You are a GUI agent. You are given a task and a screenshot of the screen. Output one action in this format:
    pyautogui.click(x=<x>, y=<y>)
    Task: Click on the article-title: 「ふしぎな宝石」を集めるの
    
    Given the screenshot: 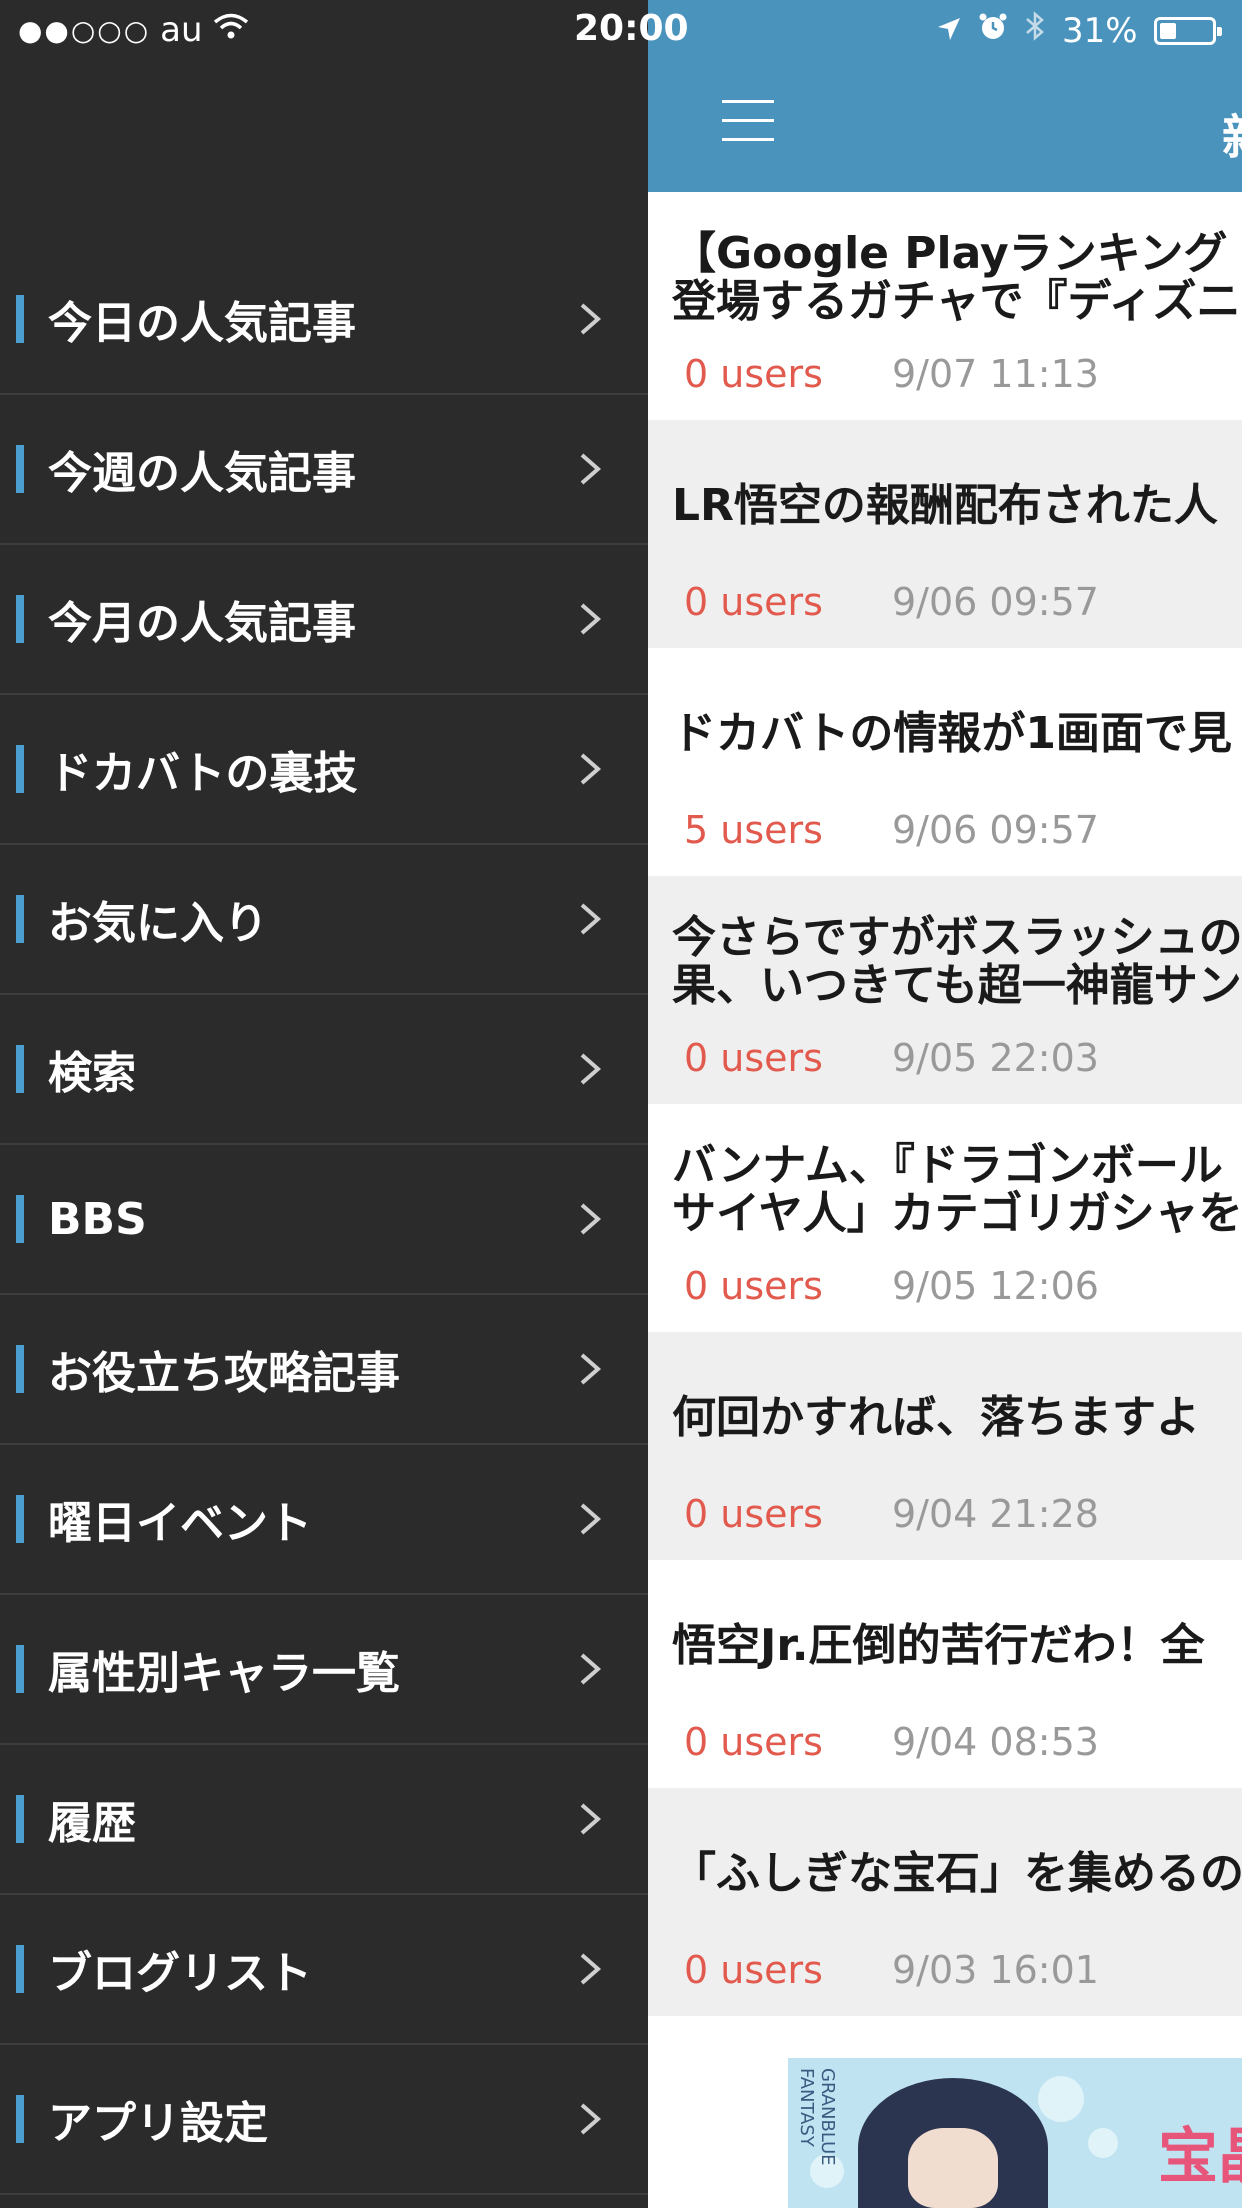 What is the action you would take?
    pyautogui.click(x=957, y=1874)
    